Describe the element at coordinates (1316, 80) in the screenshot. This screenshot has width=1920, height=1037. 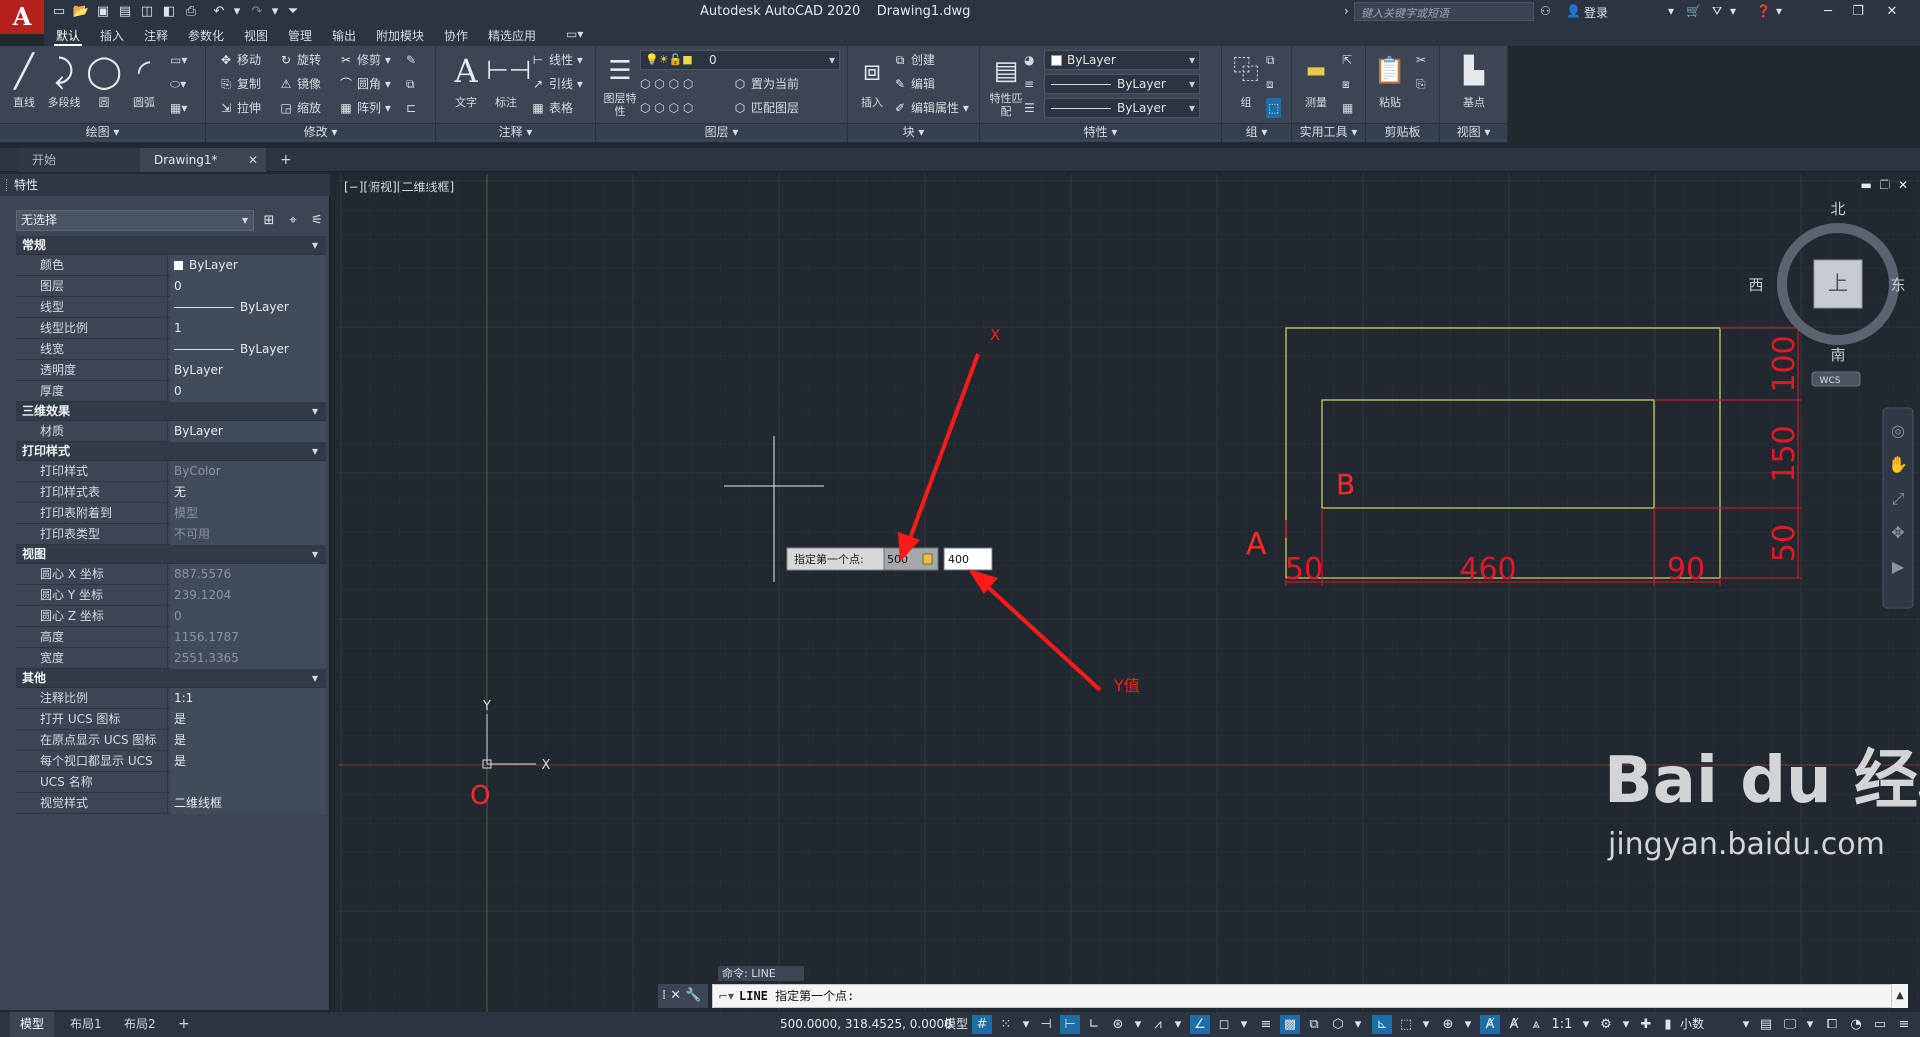
I see `measure-button: ▬ 测量` at that location.